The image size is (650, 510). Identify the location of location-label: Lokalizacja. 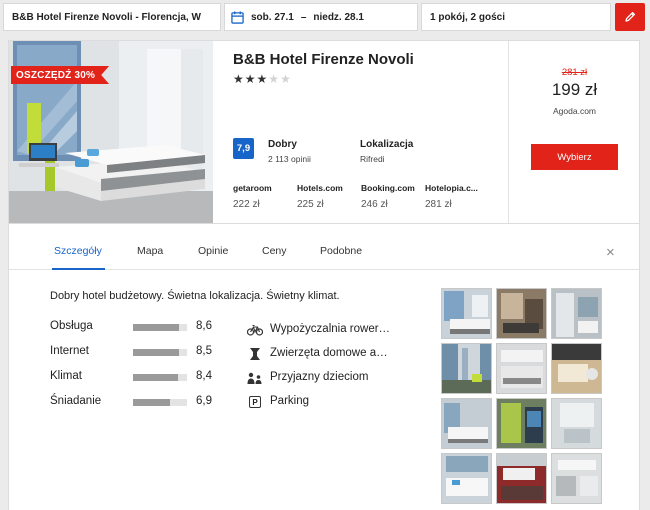
(387, 144).